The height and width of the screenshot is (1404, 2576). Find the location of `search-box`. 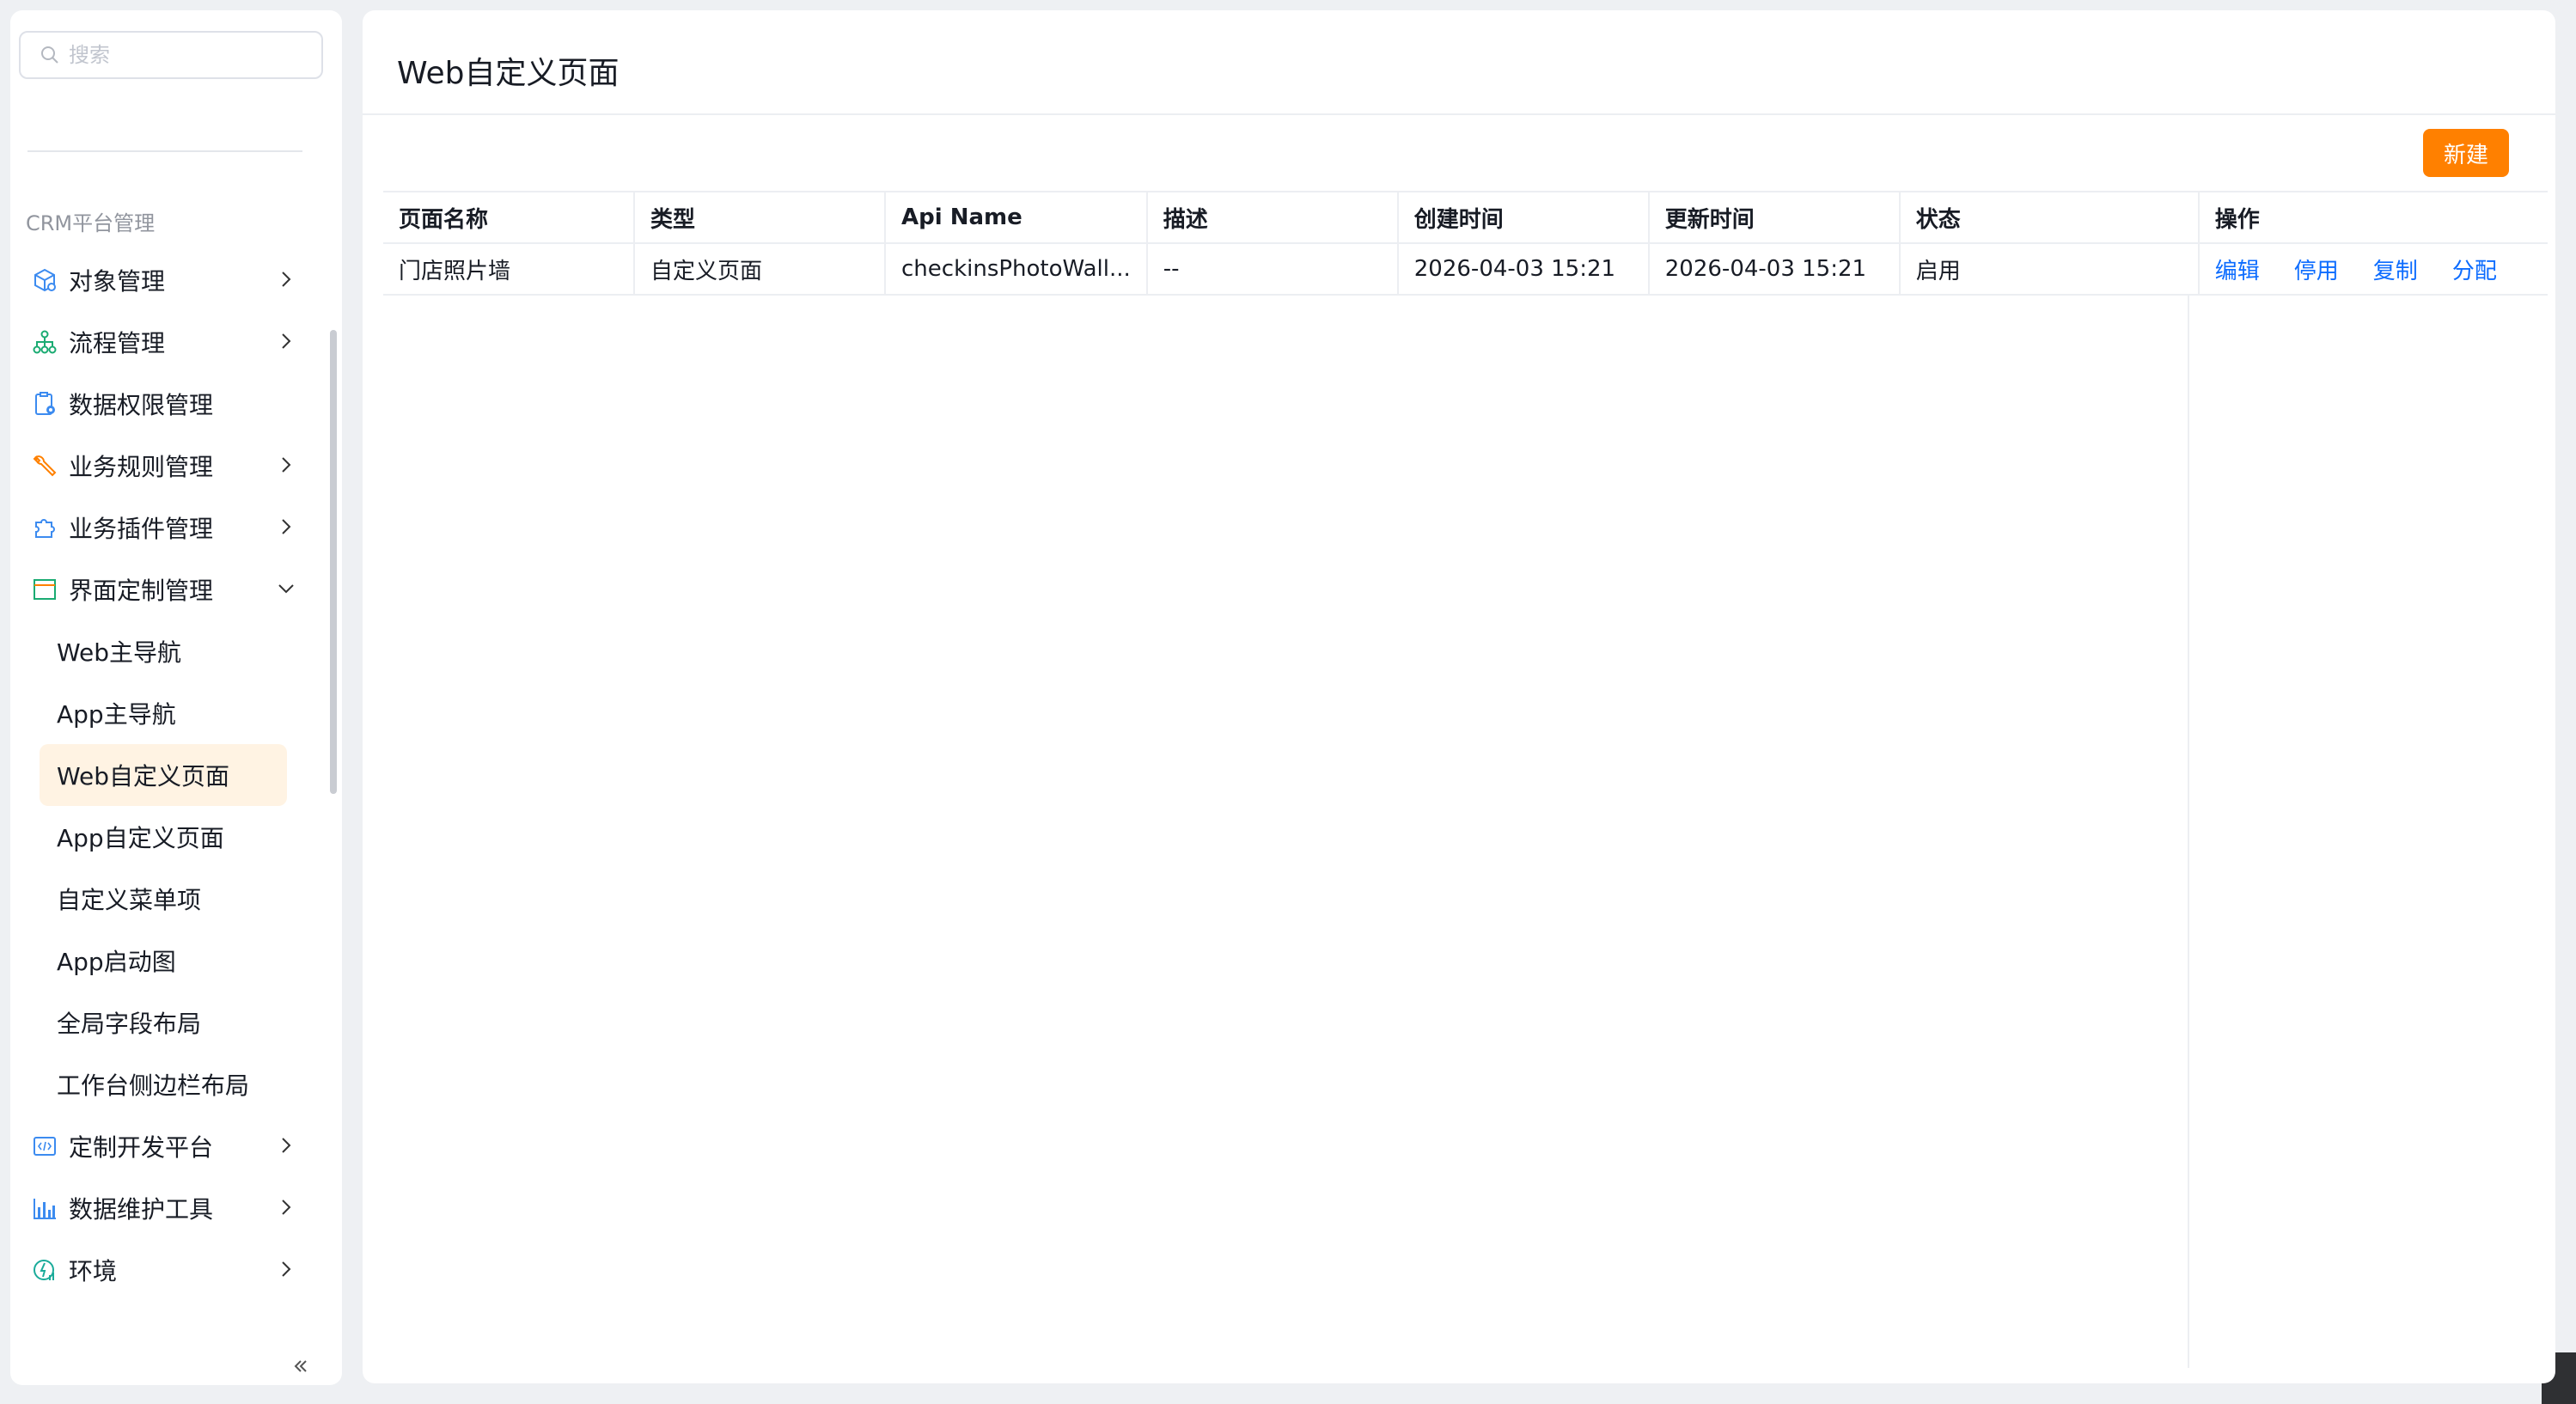

search-box is located at coordinates (171, 55).